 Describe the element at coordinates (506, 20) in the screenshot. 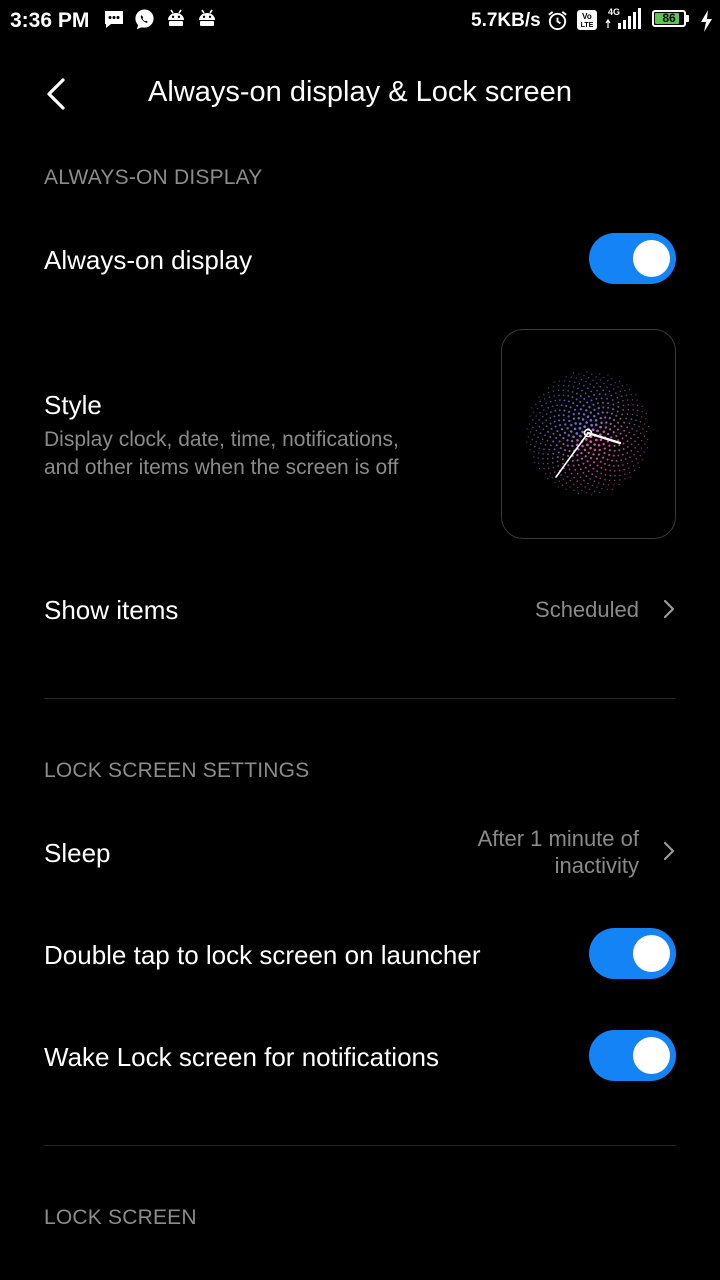

I see `network-speed: 5.7KB/s` at that location.